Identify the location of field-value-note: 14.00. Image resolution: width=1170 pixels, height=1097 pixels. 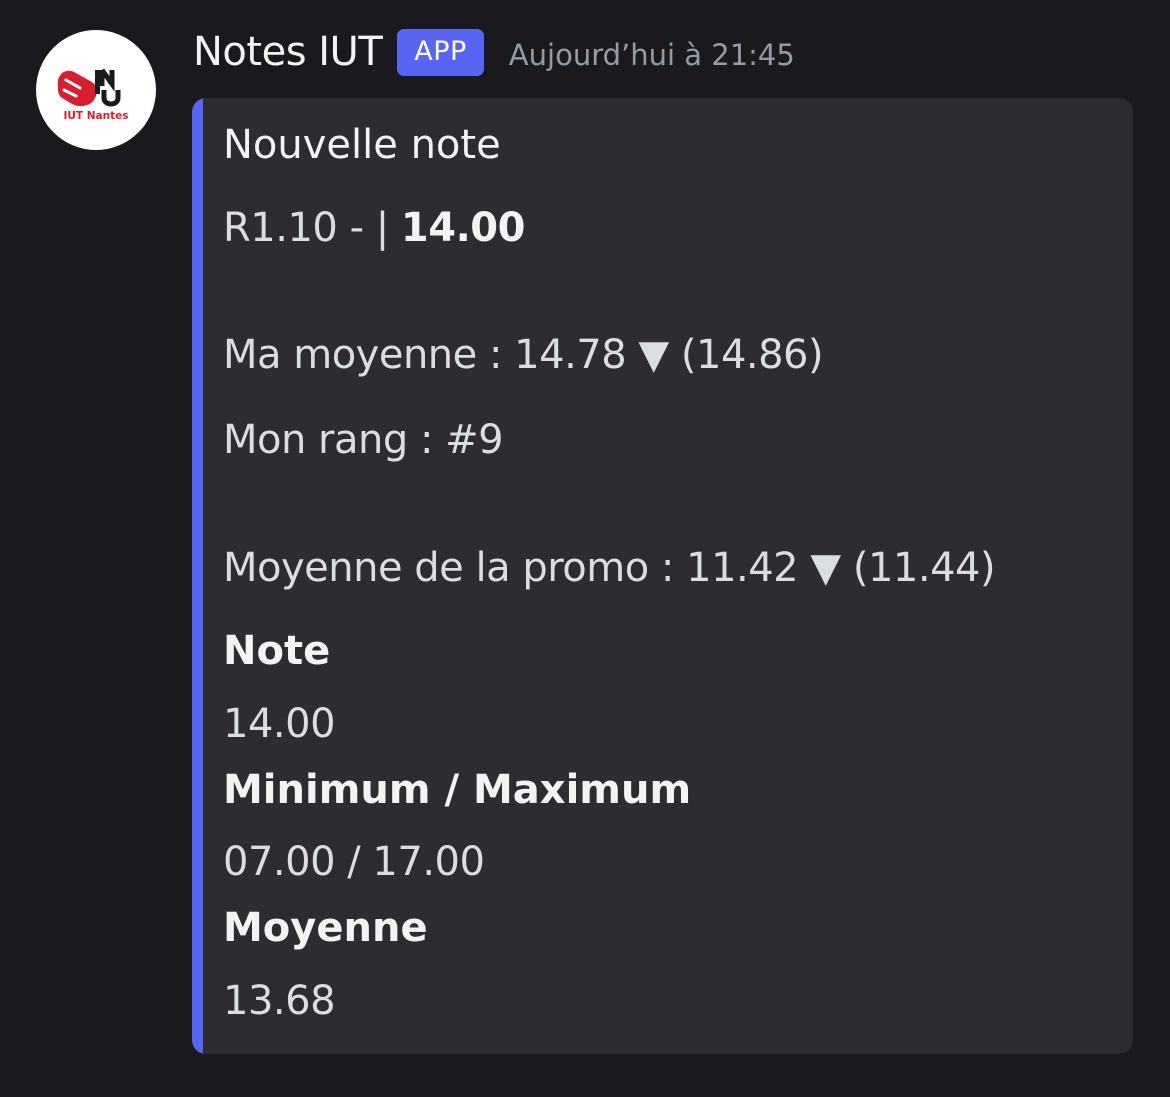
(279, 724).